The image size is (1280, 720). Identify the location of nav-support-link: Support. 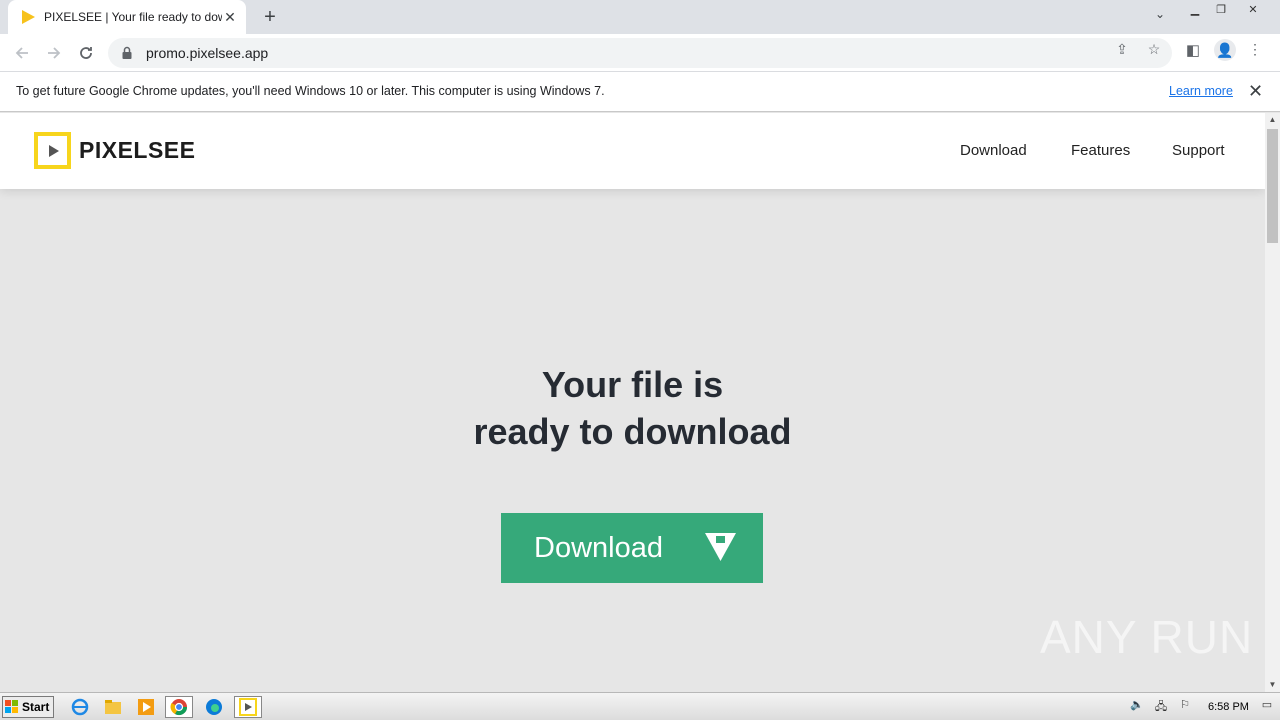
(1198, 150).